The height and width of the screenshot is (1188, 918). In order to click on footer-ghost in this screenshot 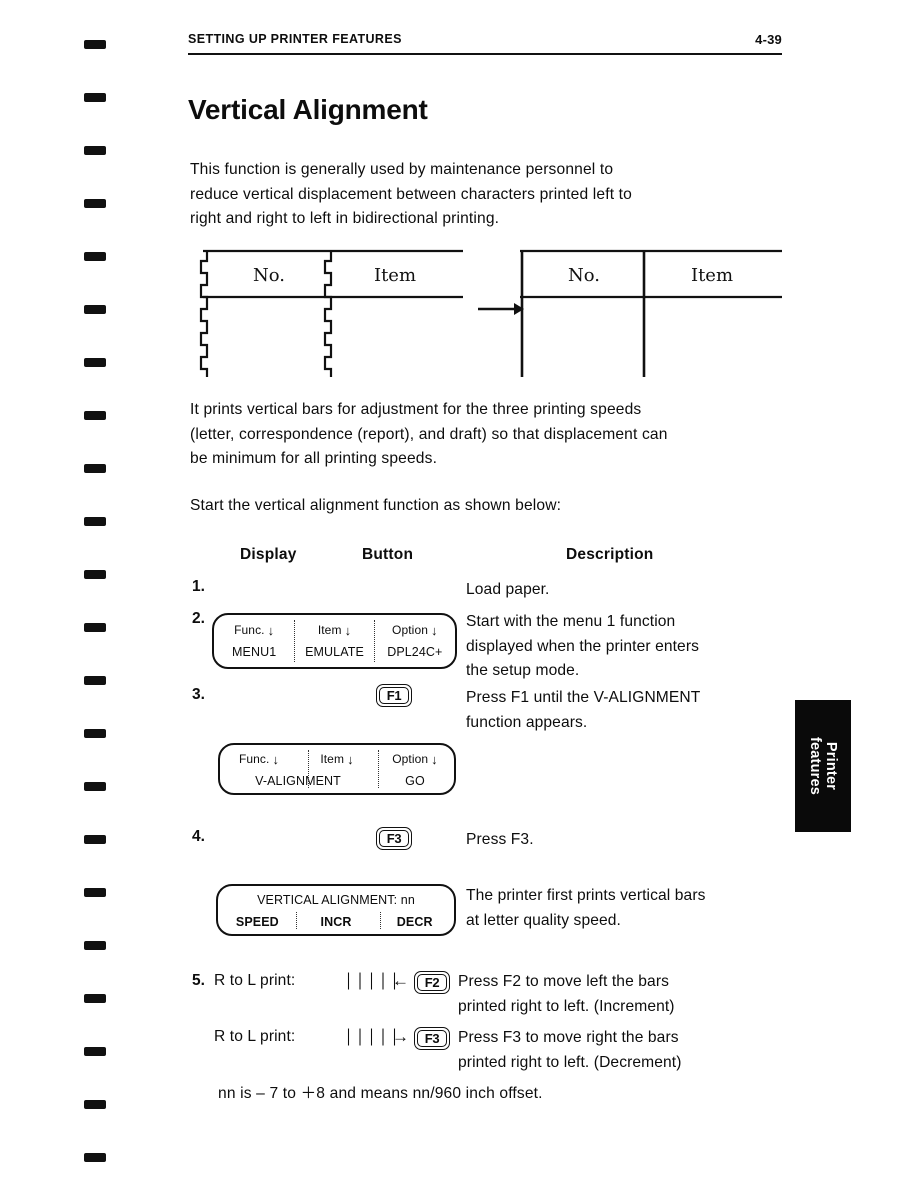, I will do `click(620, 1171)`.